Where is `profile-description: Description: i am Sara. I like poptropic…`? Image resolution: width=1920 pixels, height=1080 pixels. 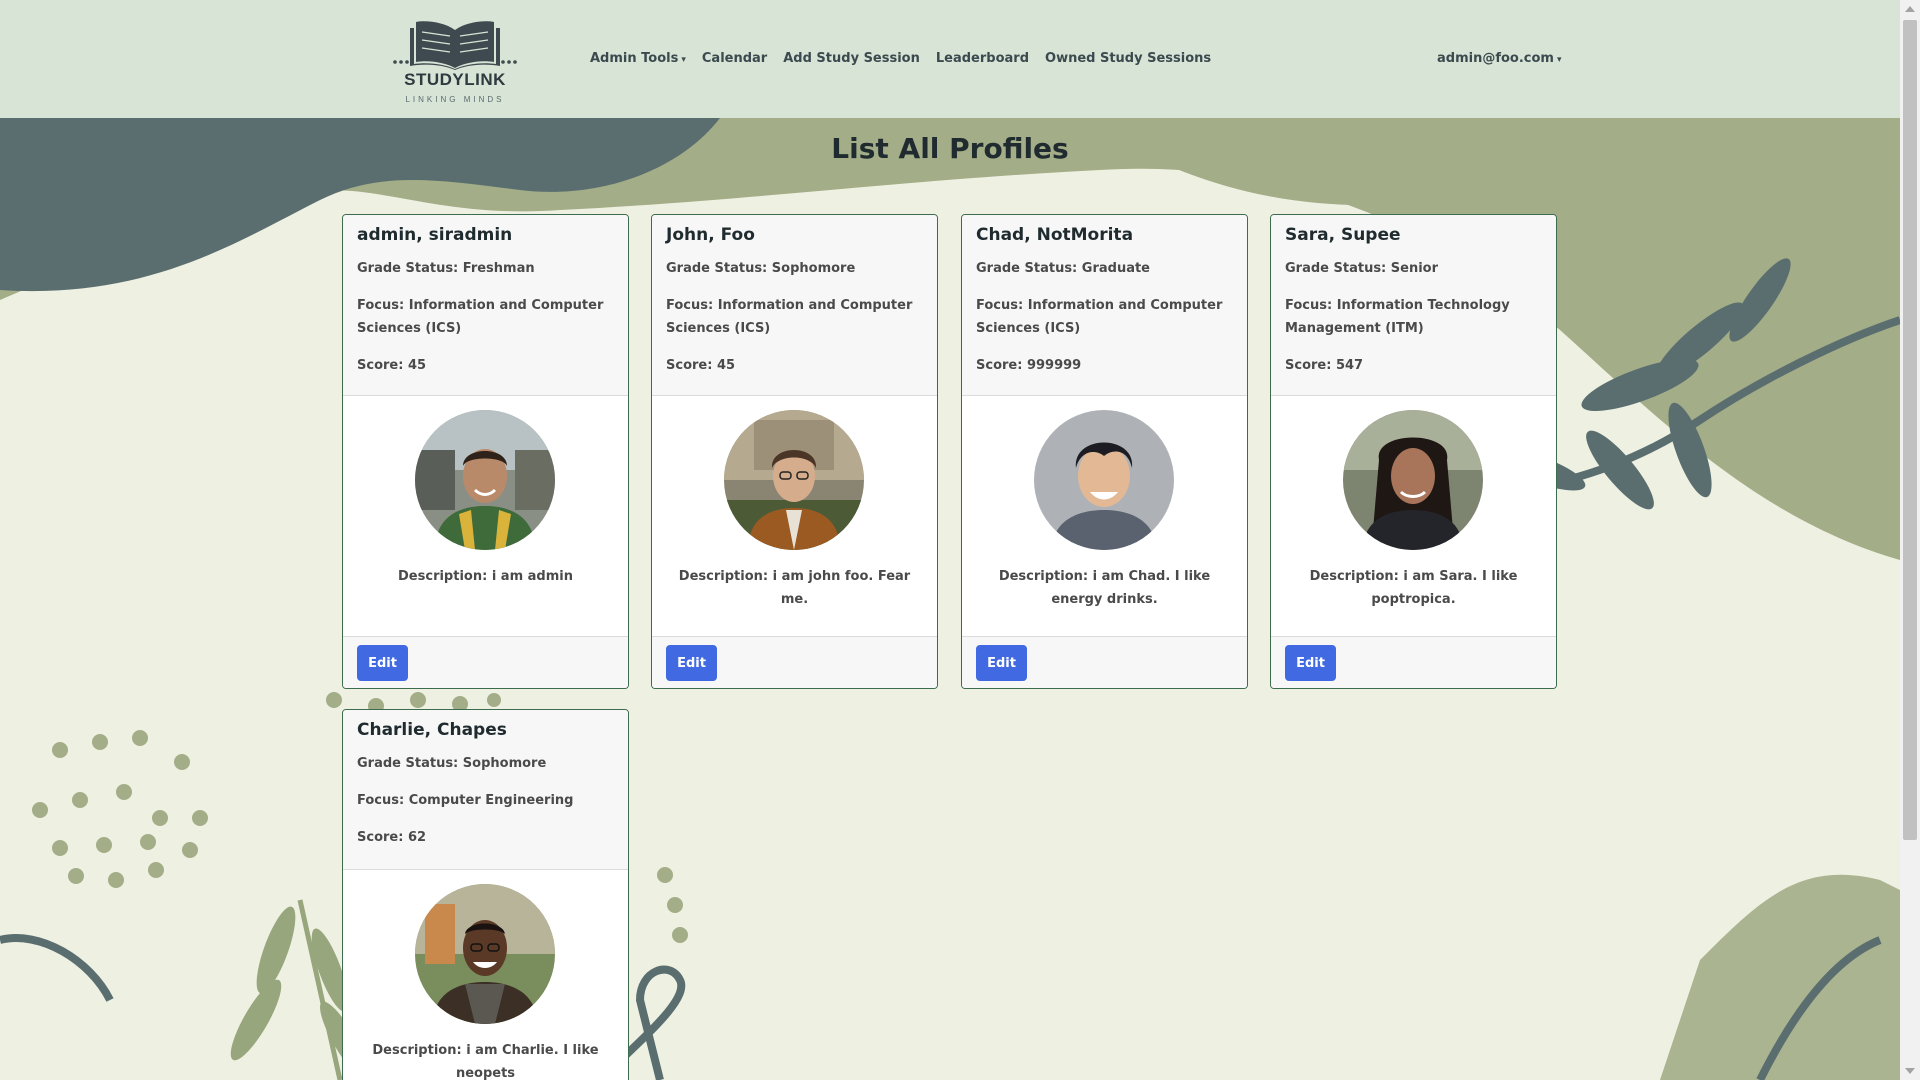
profile-description: Description: i am Sara. I like poptropic… is located at coordinates (1413, 588).